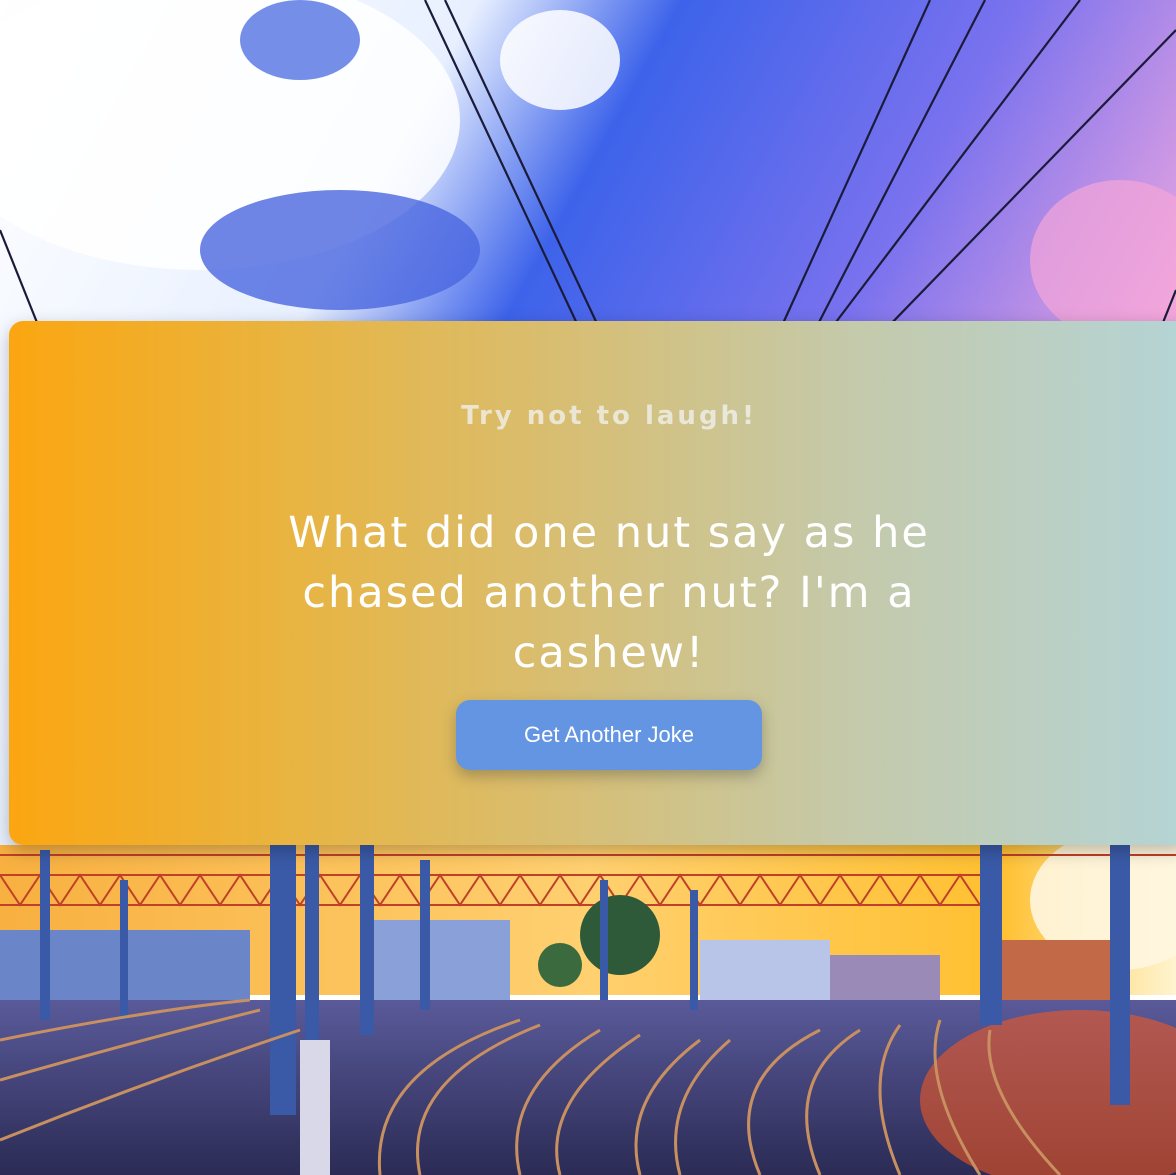 The image size is (1176, 1175). Describe the element at coordinates (609, 416) in the screenshot. I see `subtitle: Try not to laugh!` at that location.